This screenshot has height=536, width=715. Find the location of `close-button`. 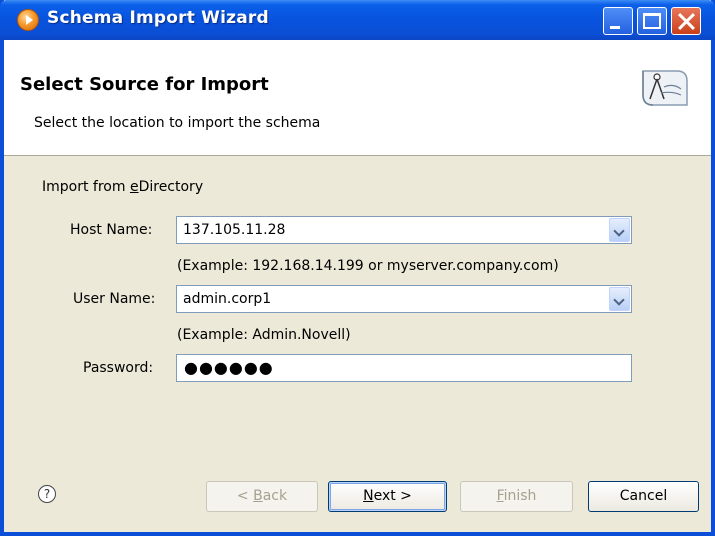

close-button is located at coordinates (686, 21).